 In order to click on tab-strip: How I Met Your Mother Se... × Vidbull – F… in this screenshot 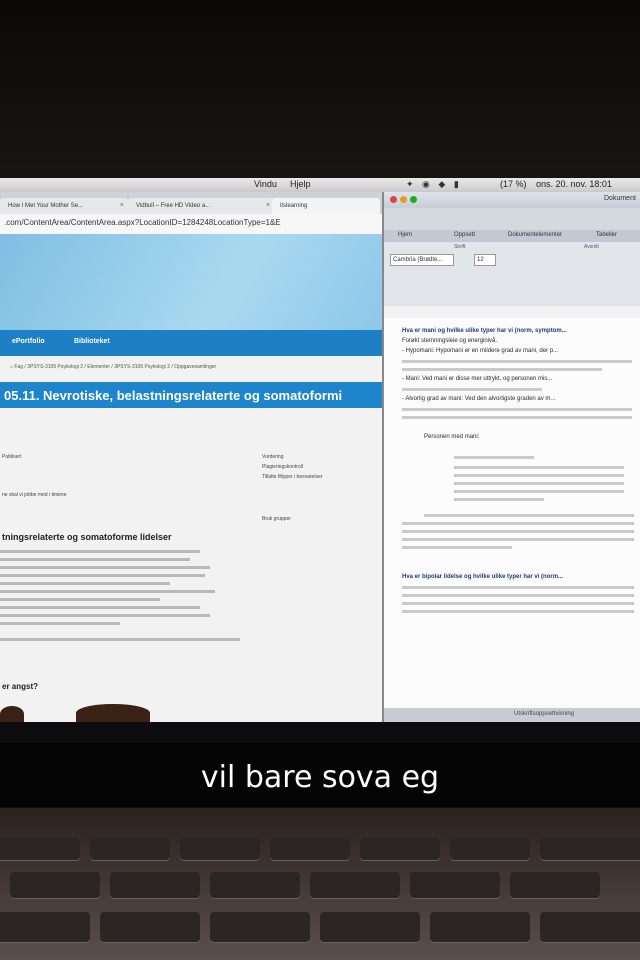, I will do `click(191, 203)`.